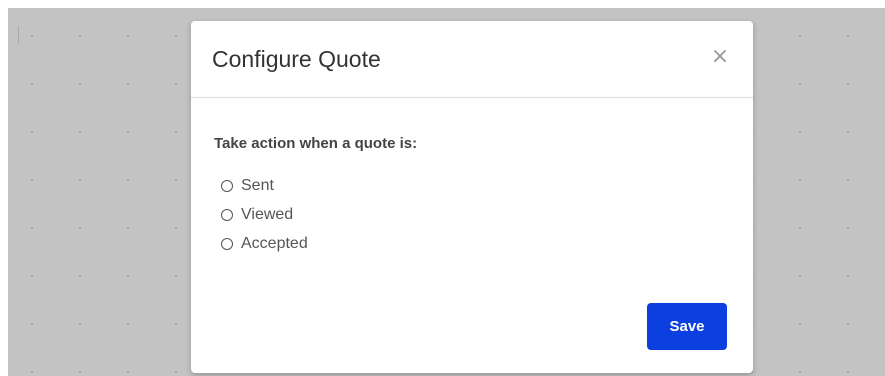 The width and height of the screenshot is (885, 376). I want to click on option-label: Viewed, so click(267, 214).